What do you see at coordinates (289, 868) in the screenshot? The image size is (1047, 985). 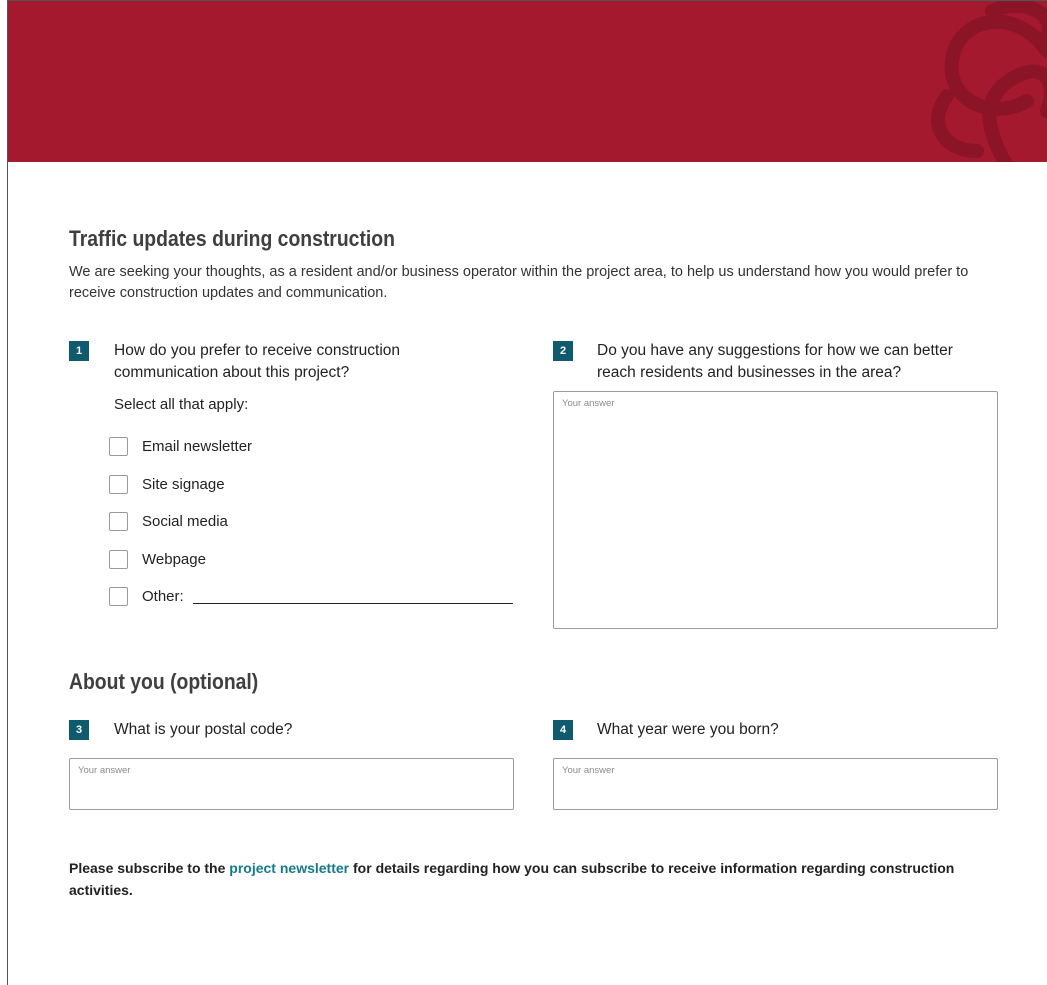 I see `project-newsletter-link: project newsletter` at bounding box center [289, 868].